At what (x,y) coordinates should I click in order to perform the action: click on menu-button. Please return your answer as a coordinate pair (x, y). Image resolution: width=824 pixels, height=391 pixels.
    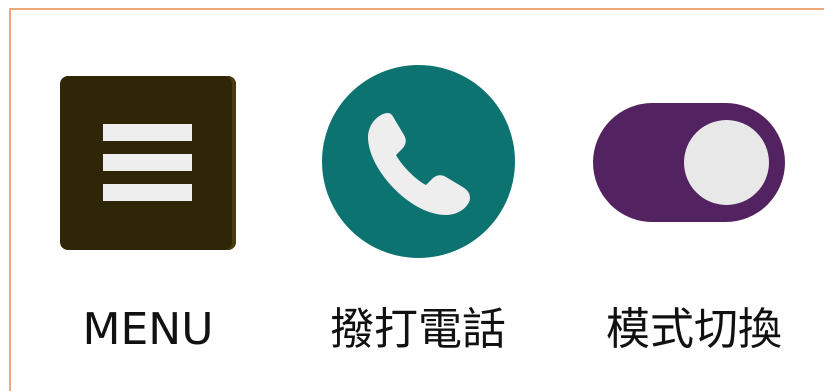
    Looking at the image, I should click on (148, 163).